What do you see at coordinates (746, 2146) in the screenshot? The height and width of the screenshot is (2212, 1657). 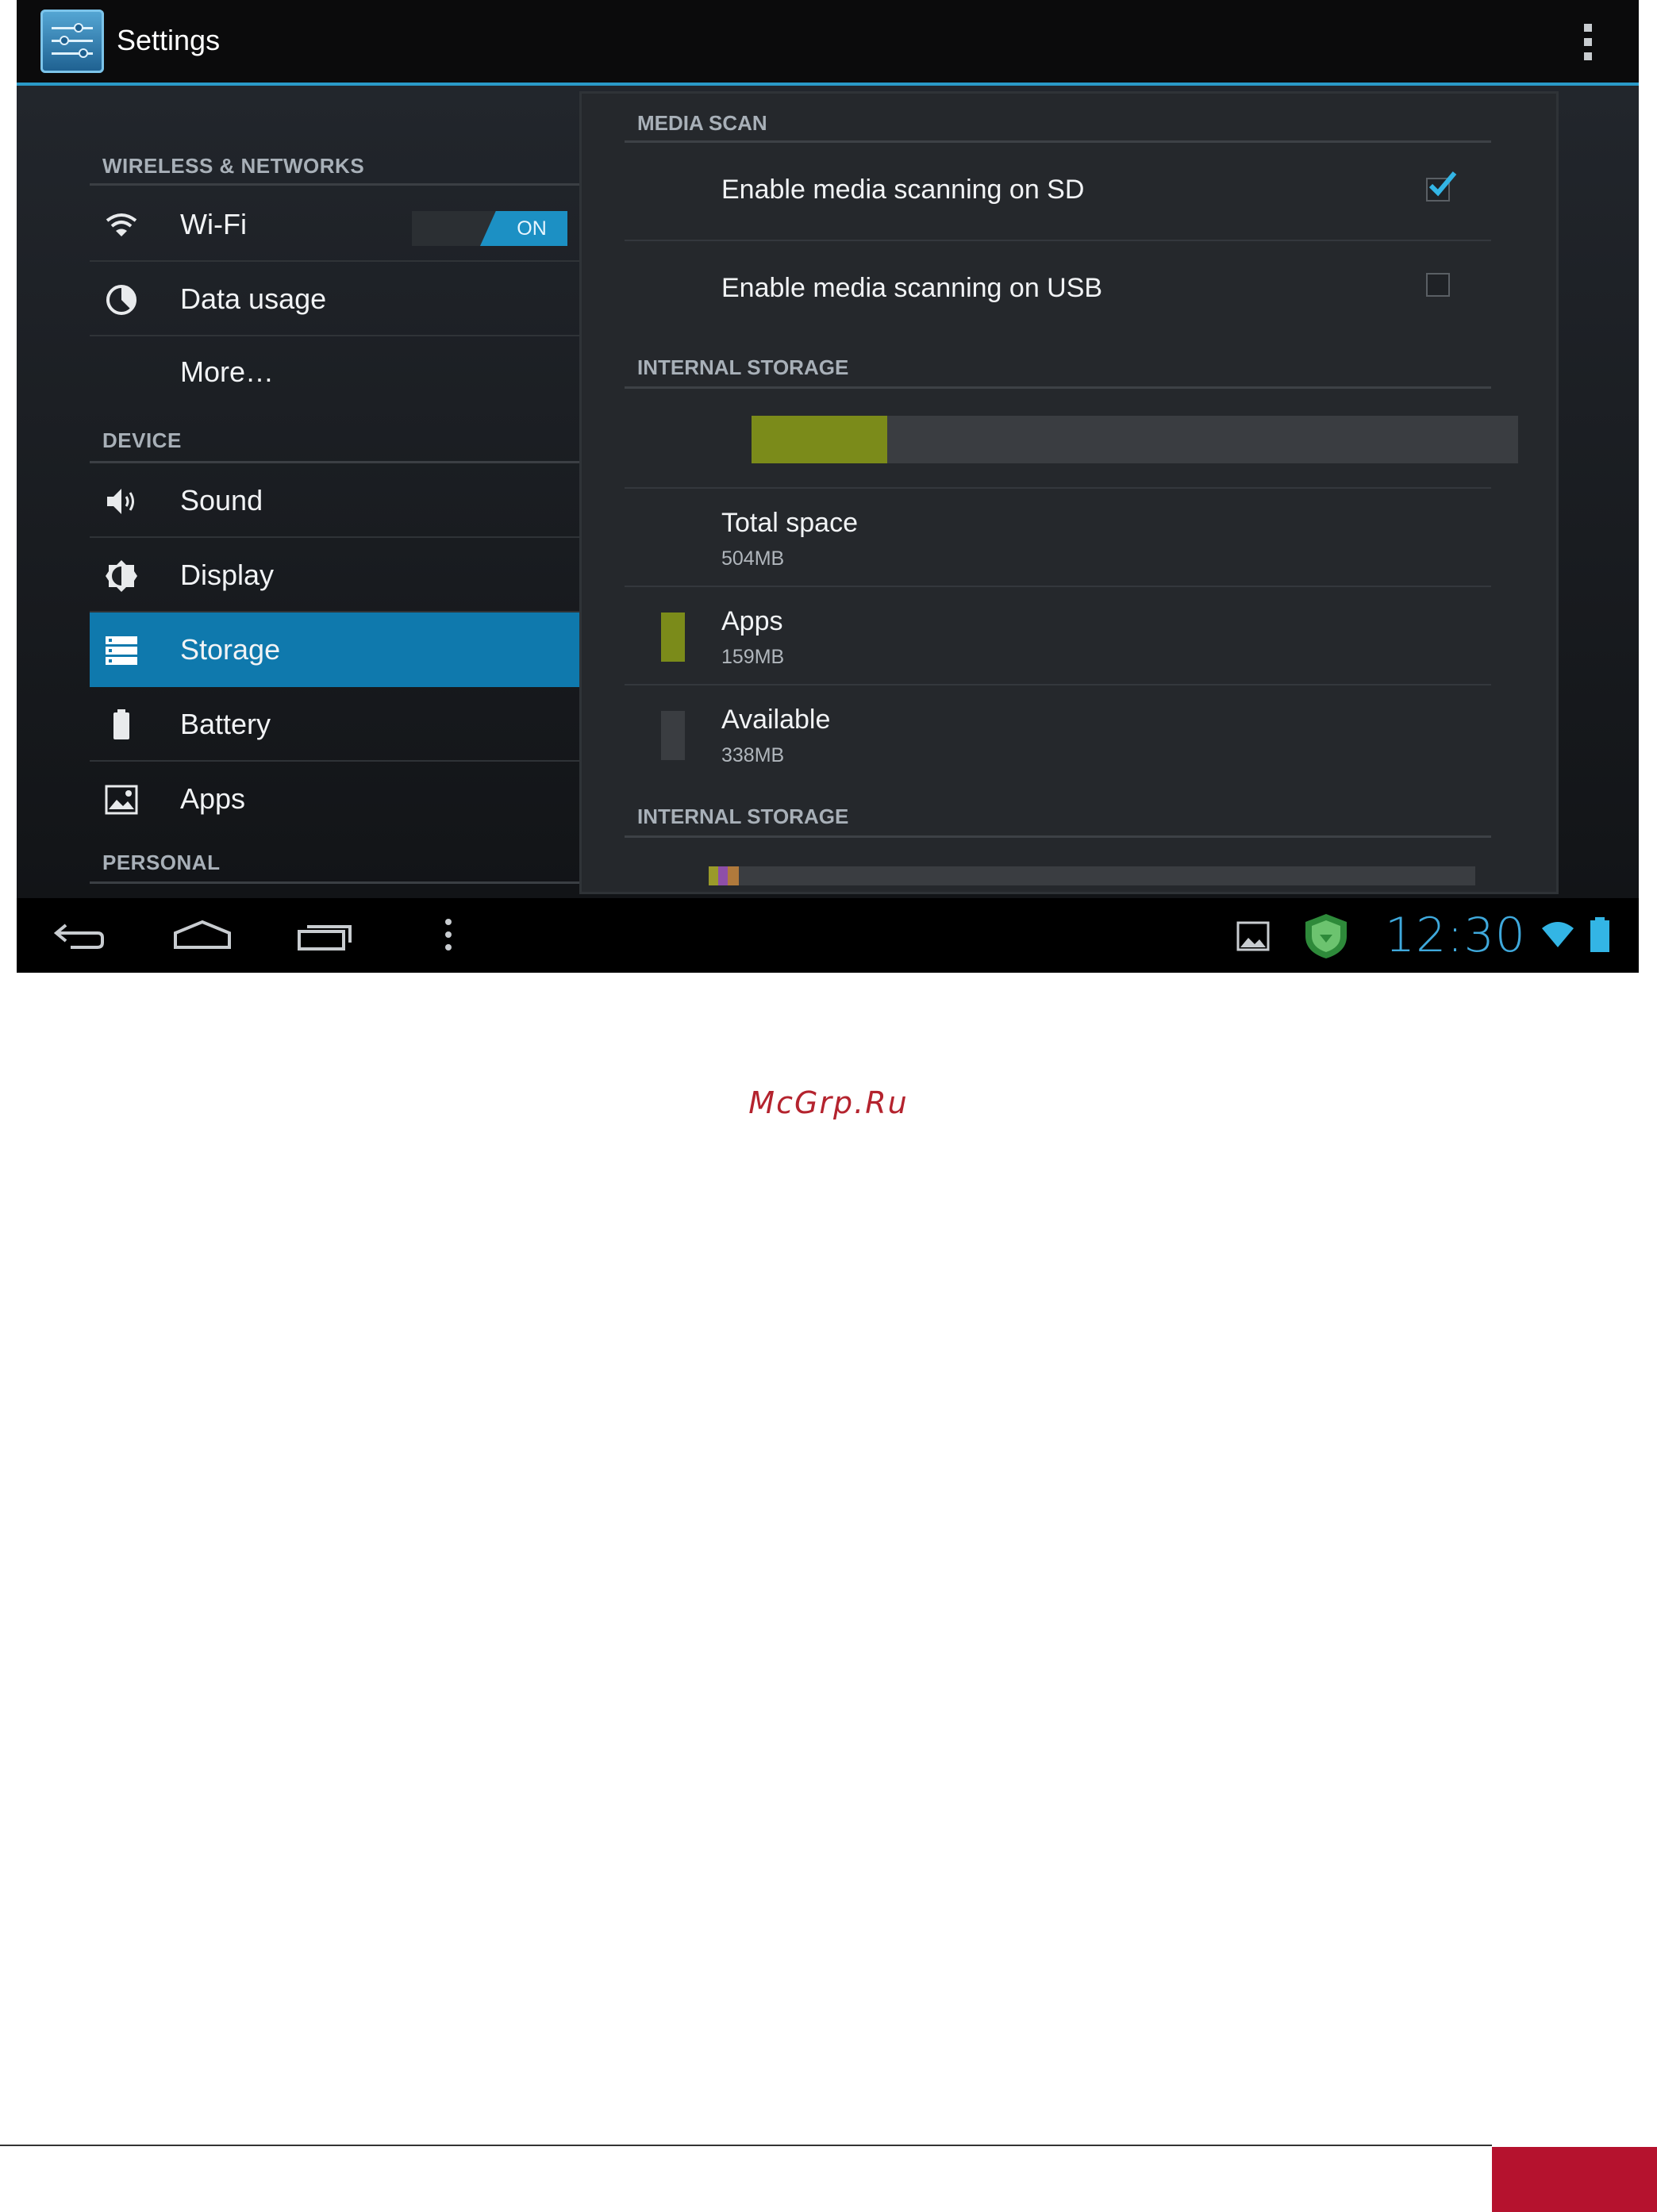 I see `page-footer-rule` at bounding box center [746, 2146].